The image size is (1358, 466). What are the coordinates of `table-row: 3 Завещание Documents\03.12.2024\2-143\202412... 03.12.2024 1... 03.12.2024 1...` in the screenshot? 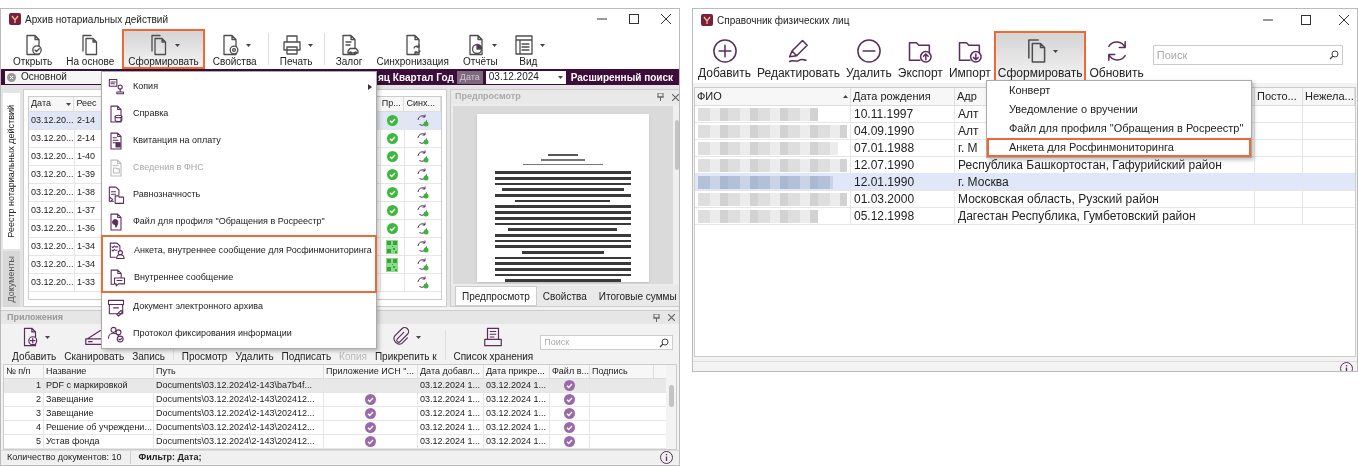 It's located at (335, 414).